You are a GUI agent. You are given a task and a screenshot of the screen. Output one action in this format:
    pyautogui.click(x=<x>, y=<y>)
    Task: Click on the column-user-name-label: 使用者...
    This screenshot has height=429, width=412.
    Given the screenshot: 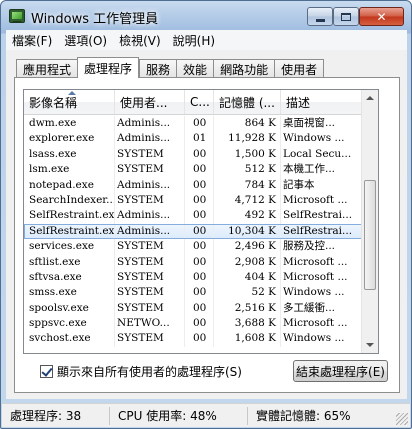 What is the action you would take?
    pyautogui.click(x=144, y=102)
    